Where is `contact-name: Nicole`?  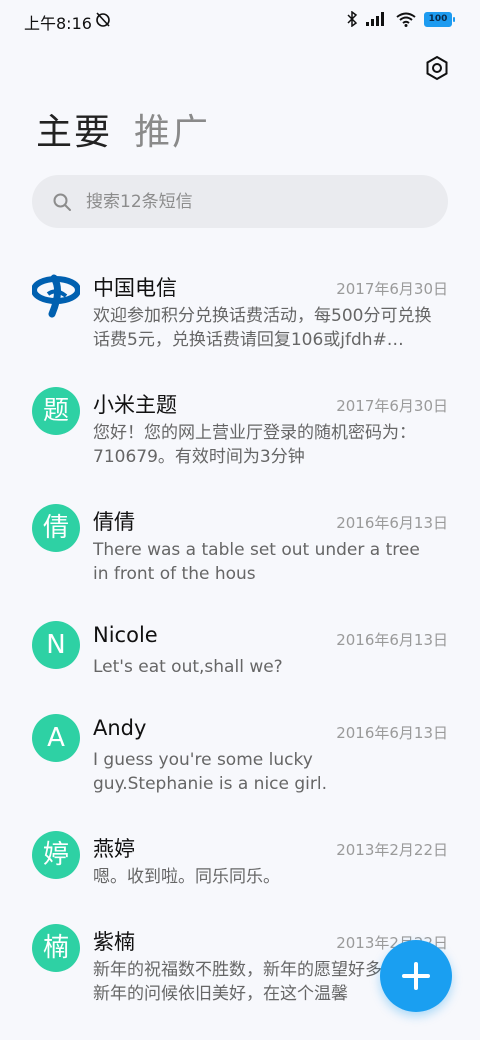 contact-name: Nicole is located at coordinates (125, 635).